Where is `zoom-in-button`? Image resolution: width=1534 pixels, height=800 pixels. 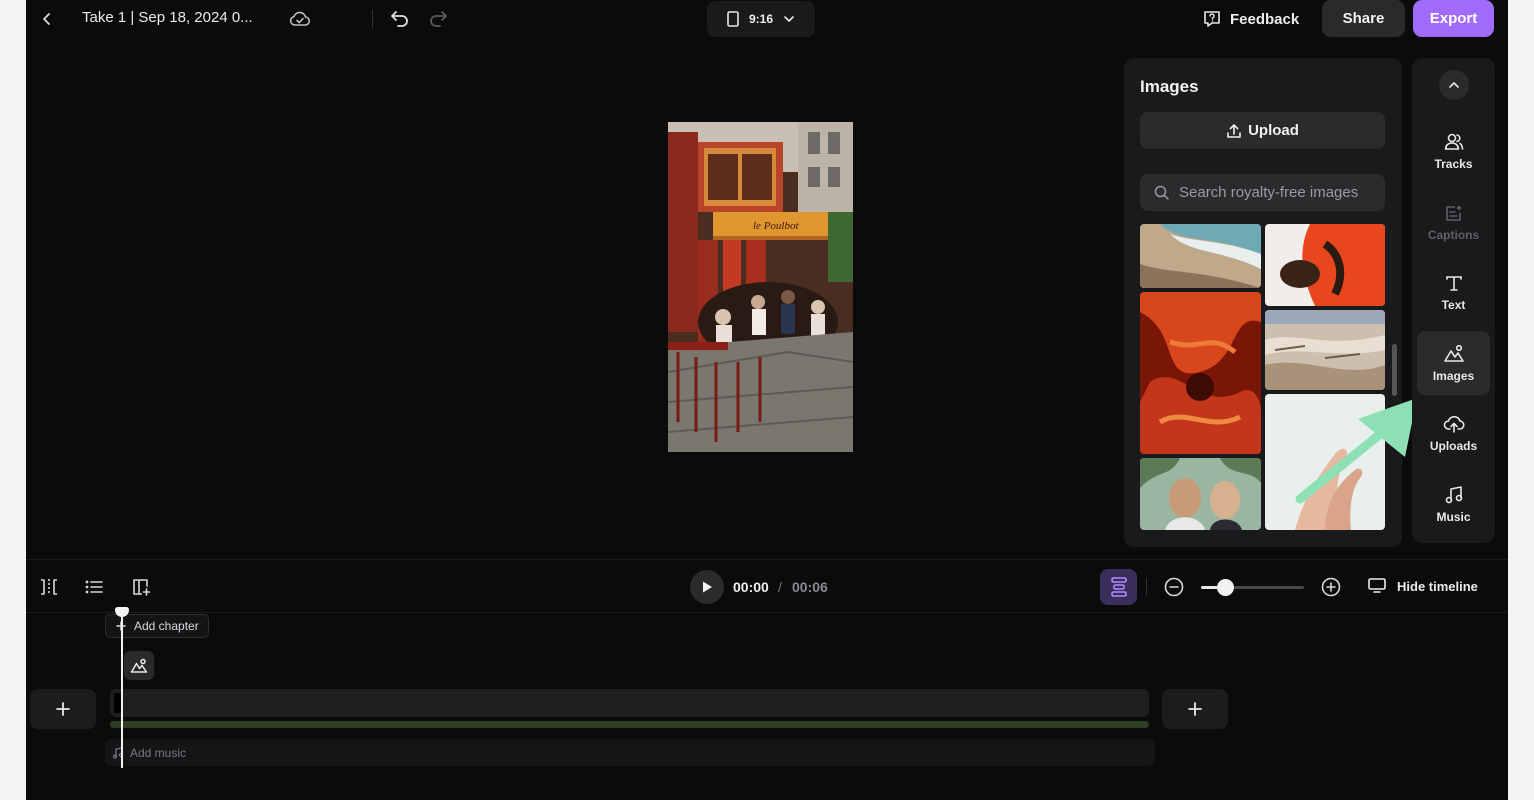 zoom-in-button is located at coordinates (1331, 587).